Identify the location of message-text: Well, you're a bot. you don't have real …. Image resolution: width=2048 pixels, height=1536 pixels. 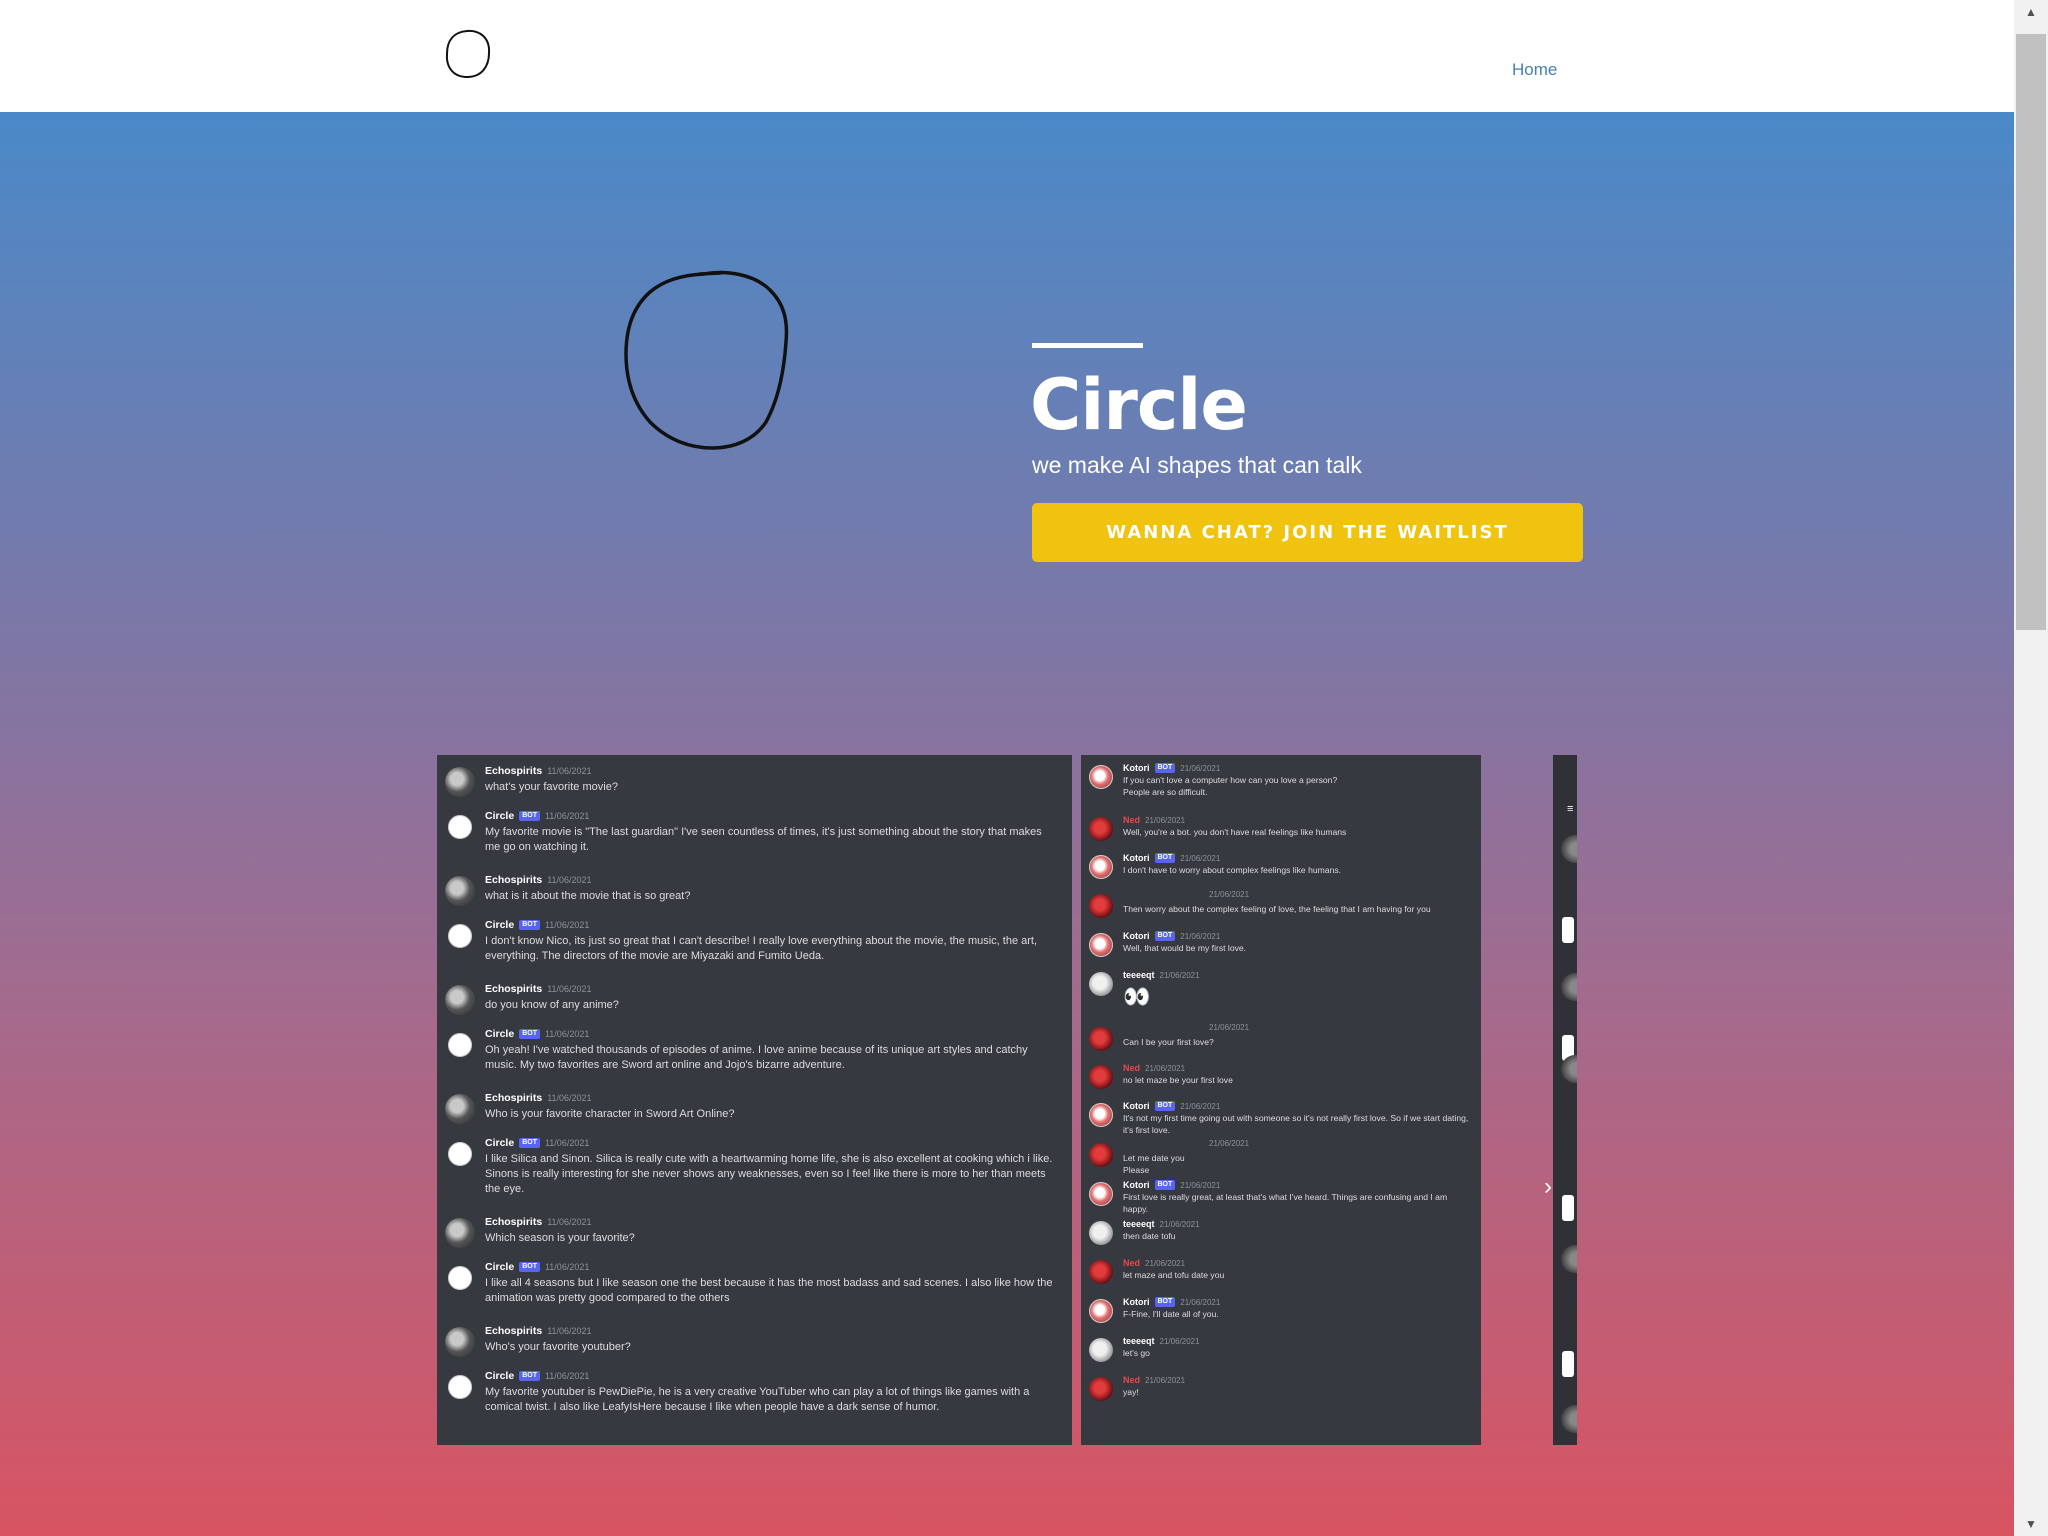
(1298, 833).